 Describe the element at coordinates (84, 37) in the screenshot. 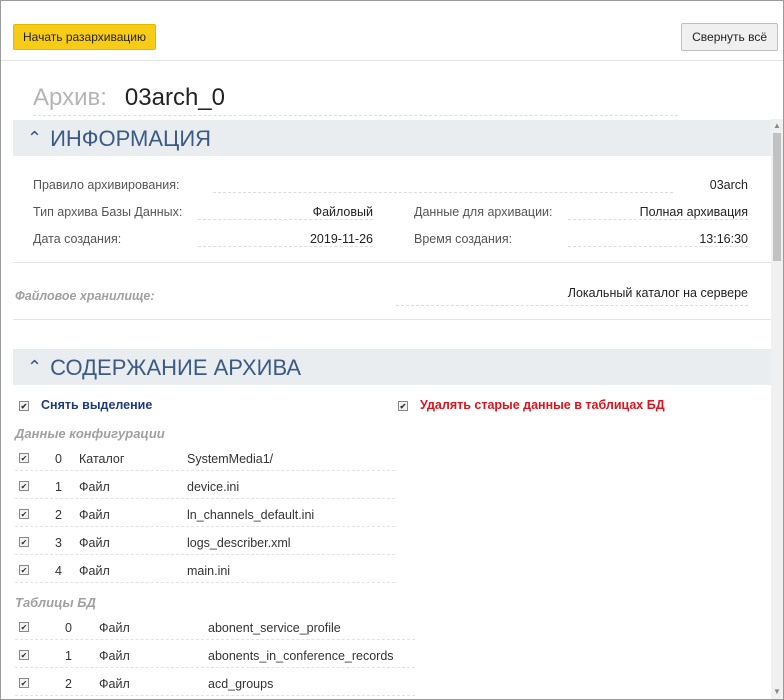

I see `start-unarchive-button: Начать разархивацию` at that location.